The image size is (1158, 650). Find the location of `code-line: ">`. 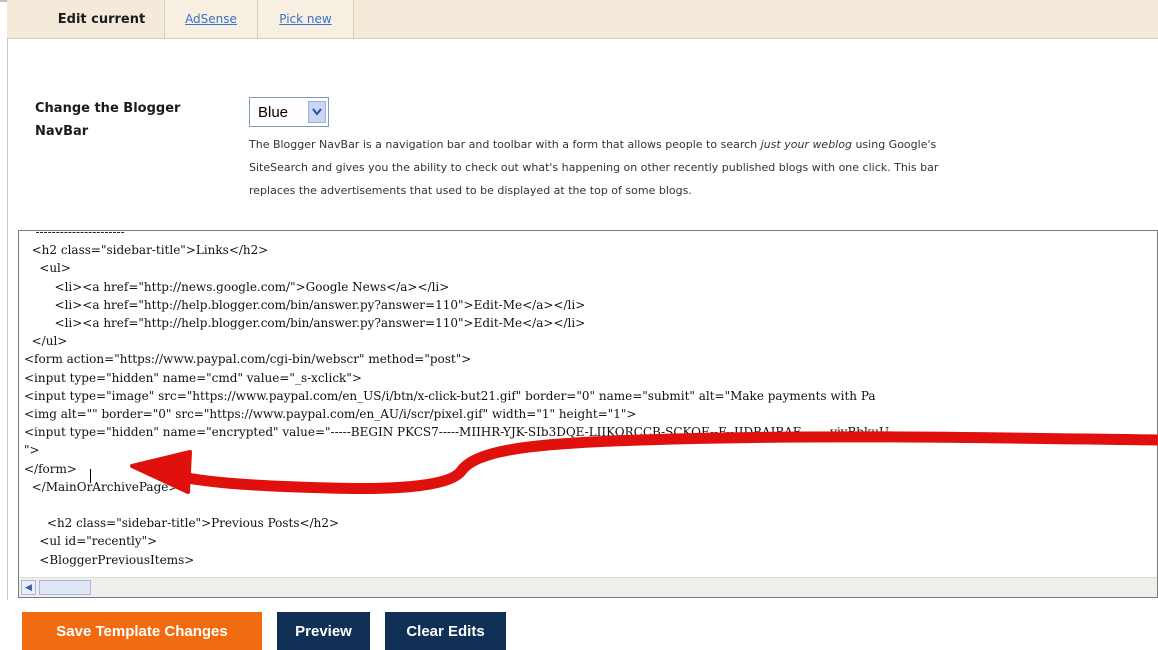

code-line: "> is located at coordinates (32, 450).